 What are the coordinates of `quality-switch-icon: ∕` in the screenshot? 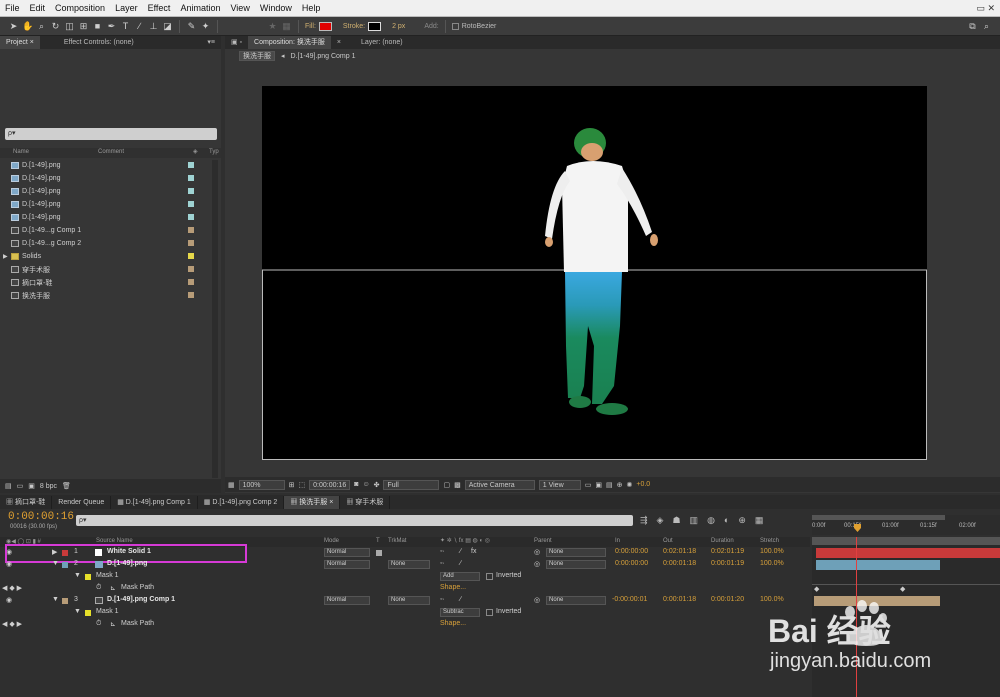 It's located at (460, 551).